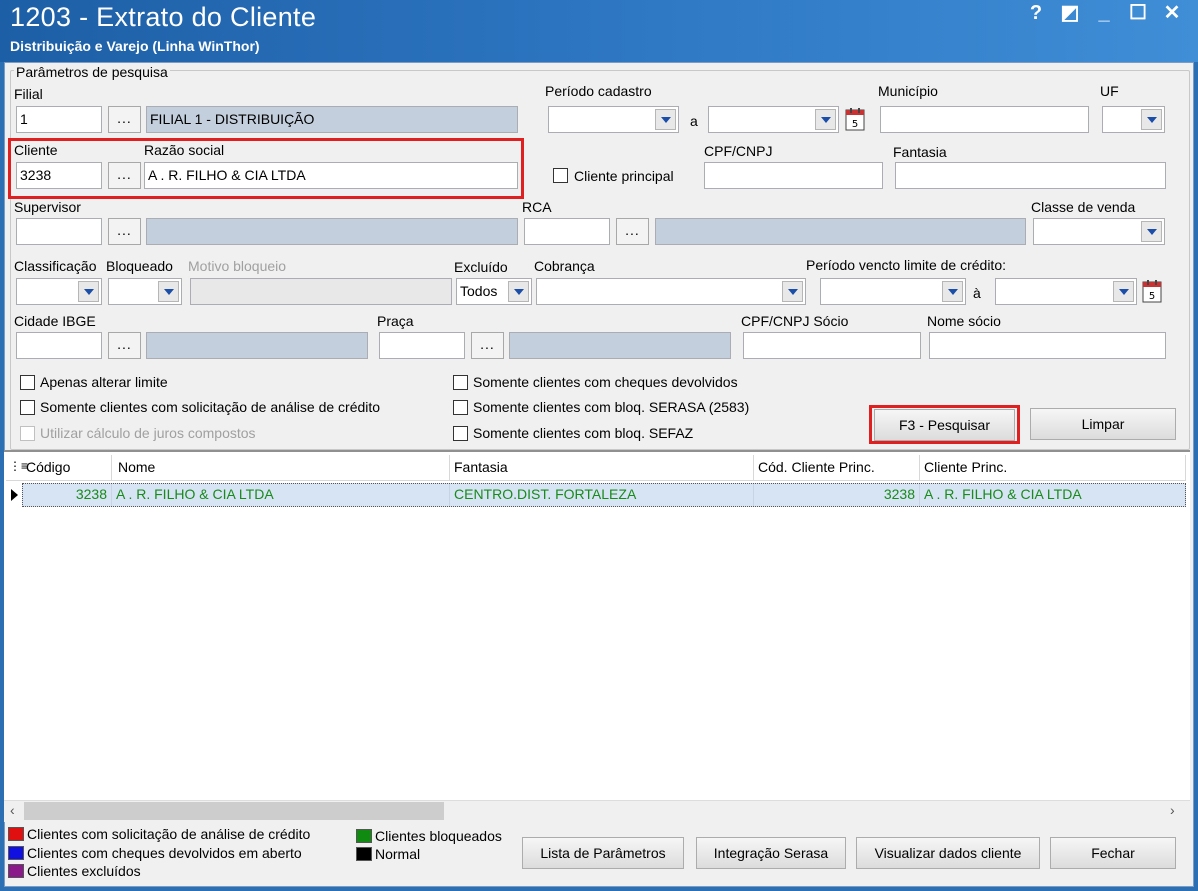 Image resolution: width=1198 pixels, height=891 pixels. Describe the element at coordinates (332, 119) in the screenshot. I see `filial-name-field: FILIAL 1 - DISTRIBUIÇÃO` at that location.